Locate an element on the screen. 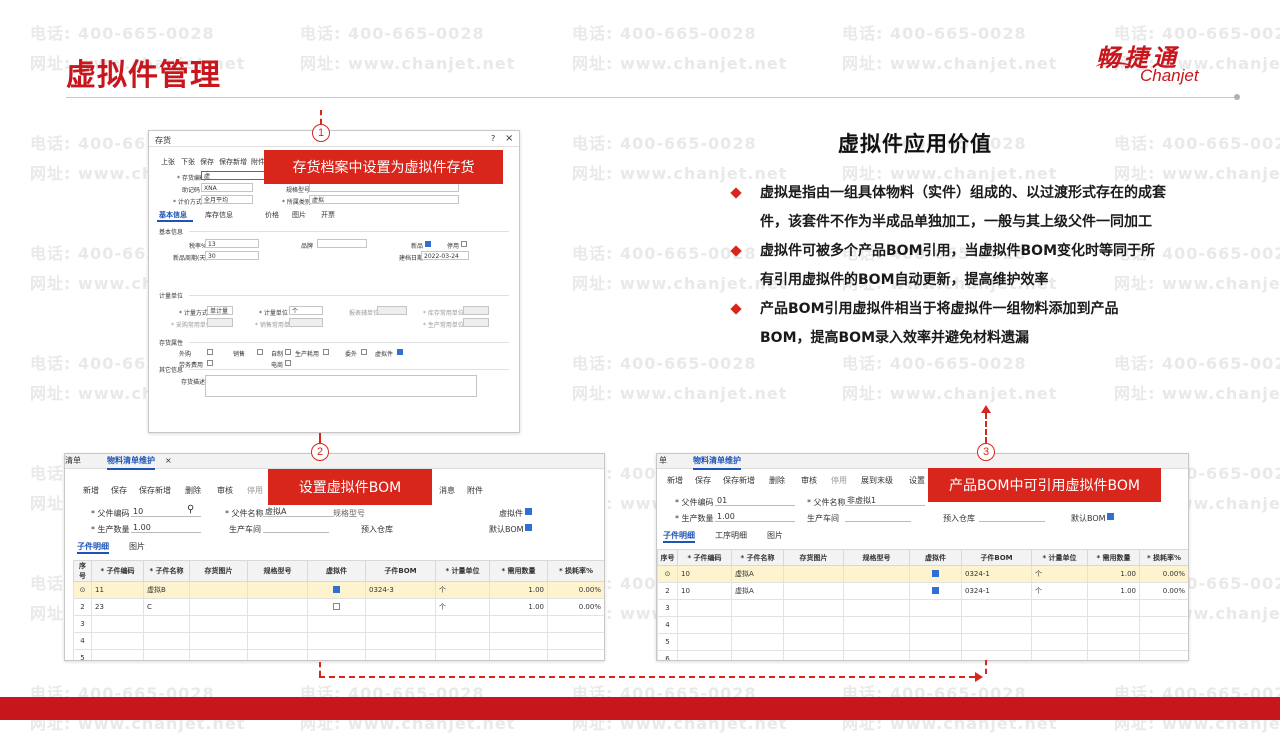 Image resolution: width=1280 pixels, height=734 pixels. row-indicator-icon: ⊙ is located at coordinates (667, 574).